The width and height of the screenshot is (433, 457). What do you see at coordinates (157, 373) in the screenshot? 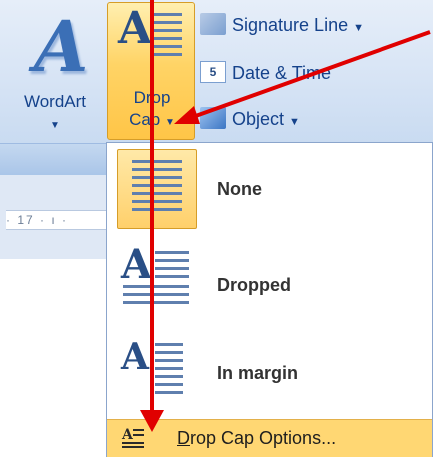
I see `in-margin-option-icon: A` at bounding box center [157, 373].